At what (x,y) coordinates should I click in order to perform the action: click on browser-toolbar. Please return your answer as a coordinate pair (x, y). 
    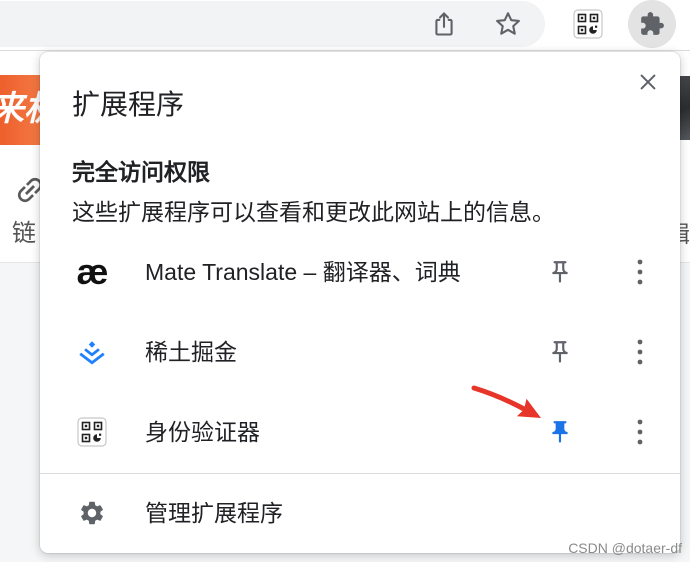
    Looking at the image, I should click on (345, 25).